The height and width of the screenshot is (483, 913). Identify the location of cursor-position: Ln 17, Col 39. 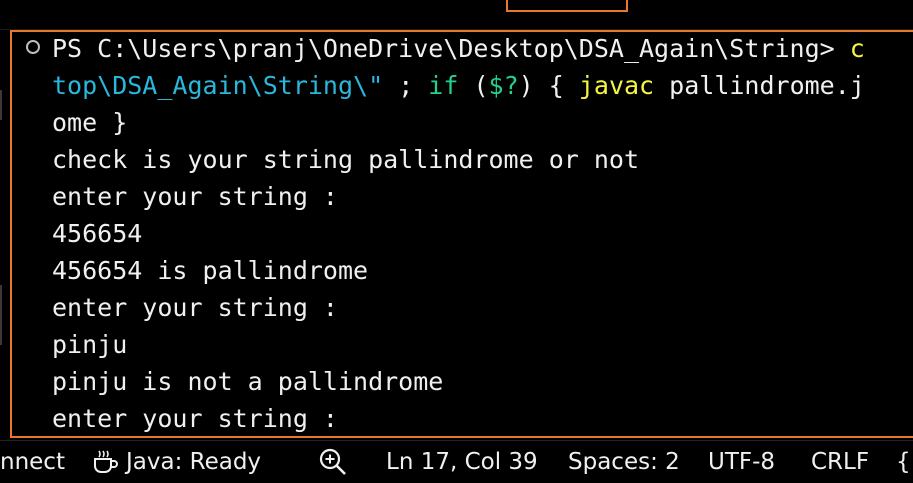
(462, 462).